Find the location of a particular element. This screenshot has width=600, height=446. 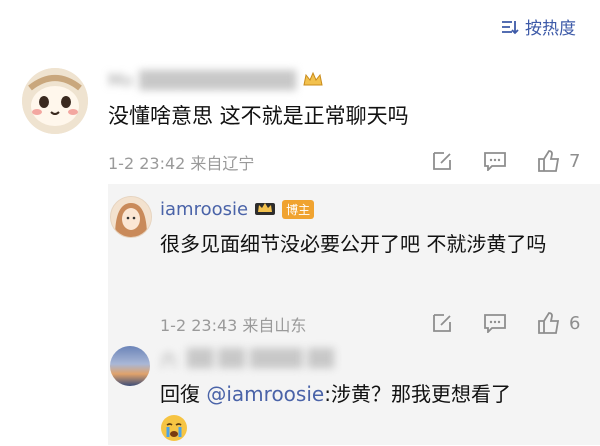

crying-emoji-icon is located at coordinates (174, 428).